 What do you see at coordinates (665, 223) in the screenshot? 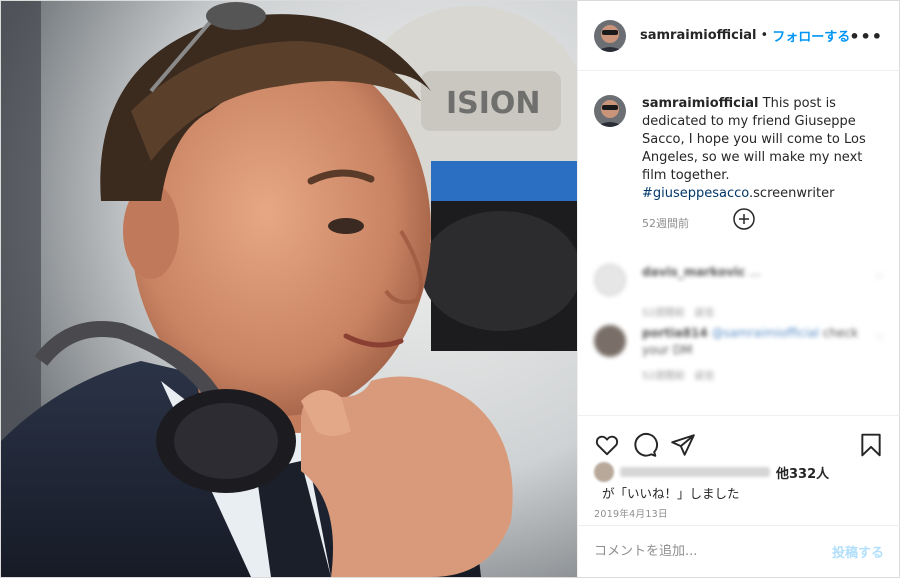
I see `caption-time: 52週間前` at bounding box center [665, 223].